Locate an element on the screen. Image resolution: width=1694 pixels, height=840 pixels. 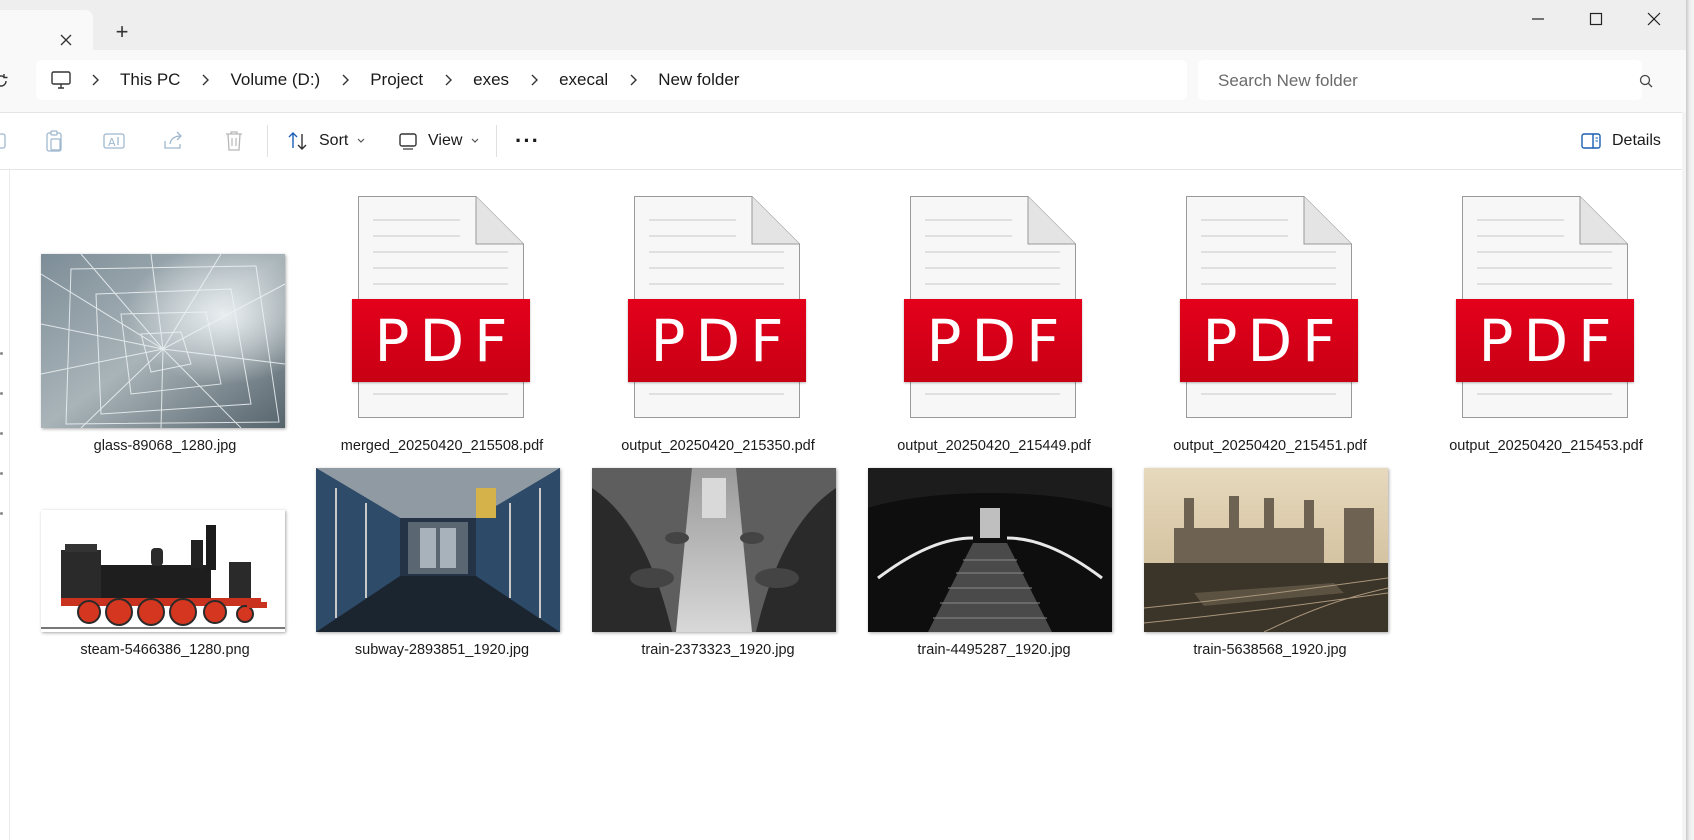
view-button: View is located at coordinates (439, 141).